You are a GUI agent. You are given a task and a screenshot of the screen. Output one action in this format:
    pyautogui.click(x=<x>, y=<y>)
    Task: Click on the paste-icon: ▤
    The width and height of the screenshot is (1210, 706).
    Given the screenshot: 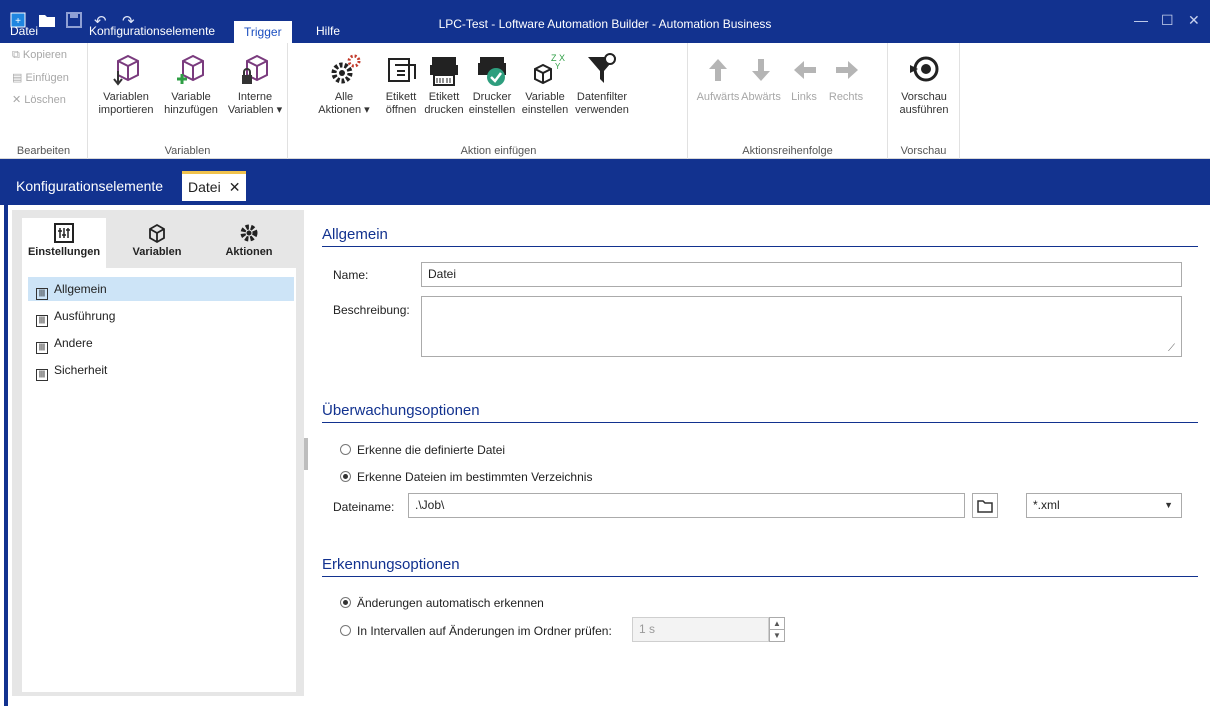 What is the action you would take?
    pyautogui.click(x=19, y=78)
    